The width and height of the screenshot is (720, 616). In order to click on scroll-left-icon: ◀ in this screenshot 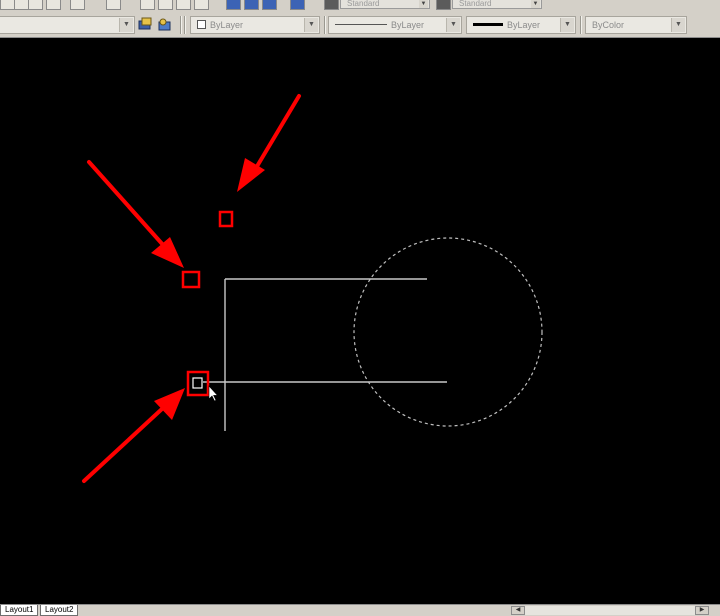, I will do `click(518, 610)`.